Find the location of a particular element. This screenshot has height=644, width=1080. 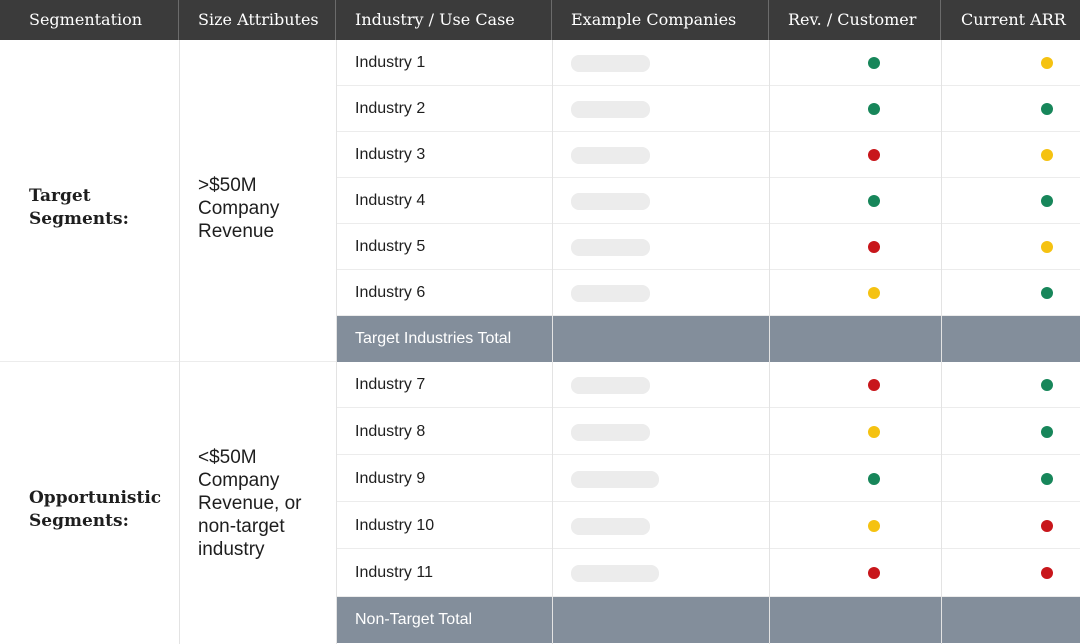

table-row: Industry 2 is located at coordinates (708, 109).